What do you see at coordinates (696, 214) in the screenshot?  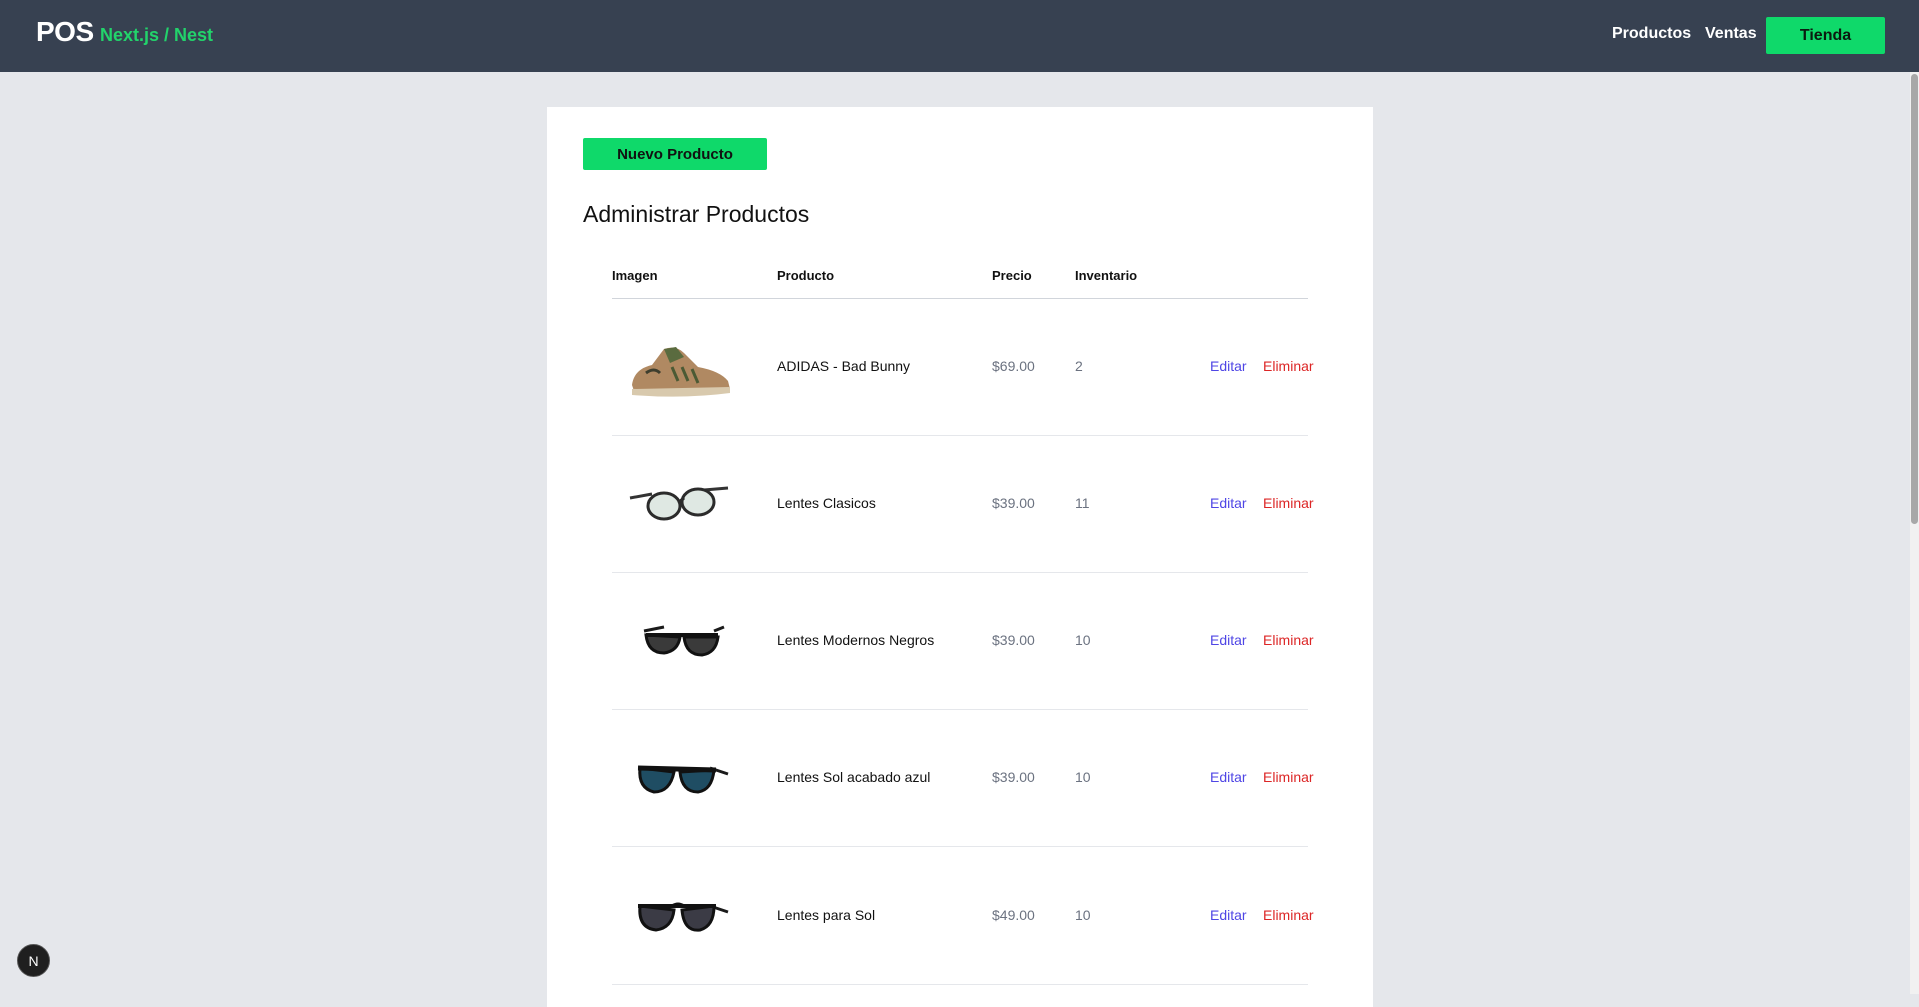 I see `page-title: Administrar Productos` at bounding box center [696, 214].